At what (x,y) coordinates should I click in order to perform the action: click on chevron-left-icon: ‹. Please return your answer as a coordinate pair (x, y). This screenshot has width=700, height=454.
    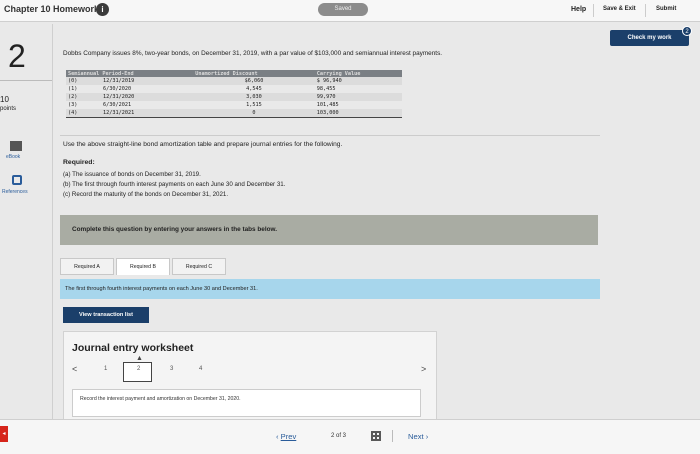
    Looking at the image, I should click on (277, 436).